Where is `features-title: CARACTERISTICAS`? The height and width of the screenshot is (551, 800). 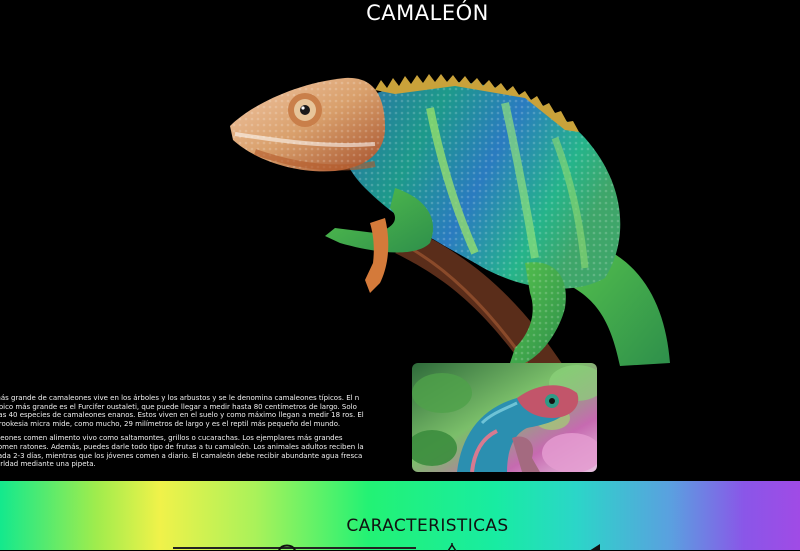 features-title: CARACTERISTICAS is located at coordinates (427, 526).